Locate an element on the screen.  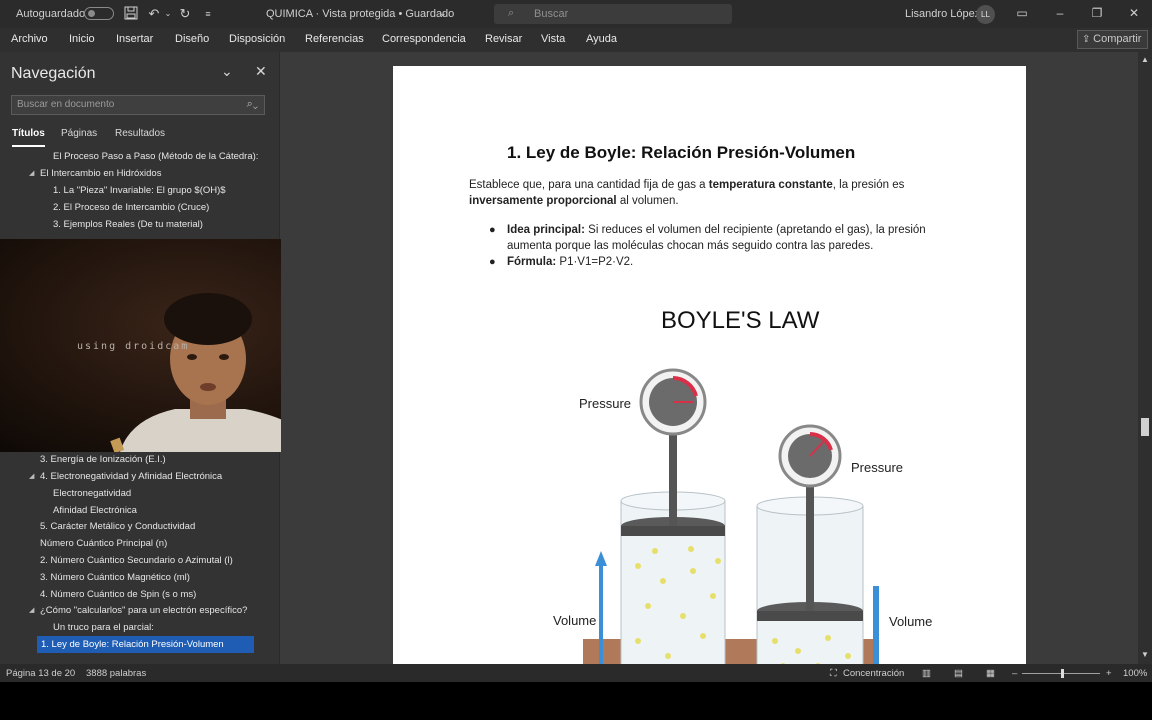
heading-item: 3. Número Cuántico Magnético (ml) is located at coordinates (115, 577).